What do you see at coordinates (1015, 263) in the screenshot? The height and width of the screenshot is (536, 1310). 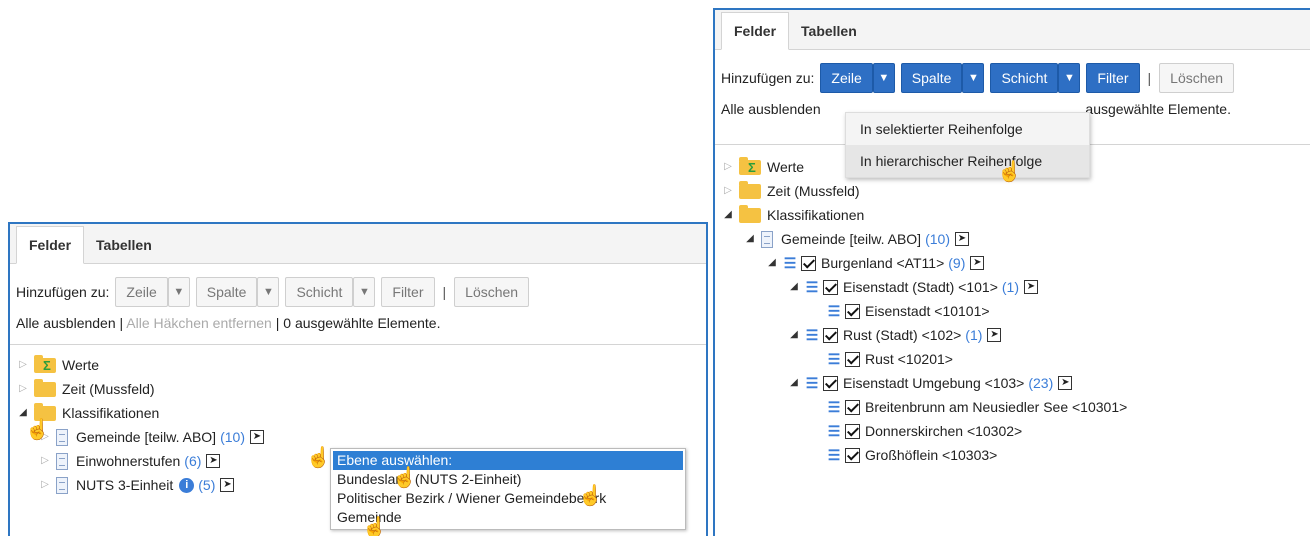 I see `tree-node-burgenland: ◢ ☰ Burgenland <AT11> (9) ➤` at bounding box center [1015, 263].